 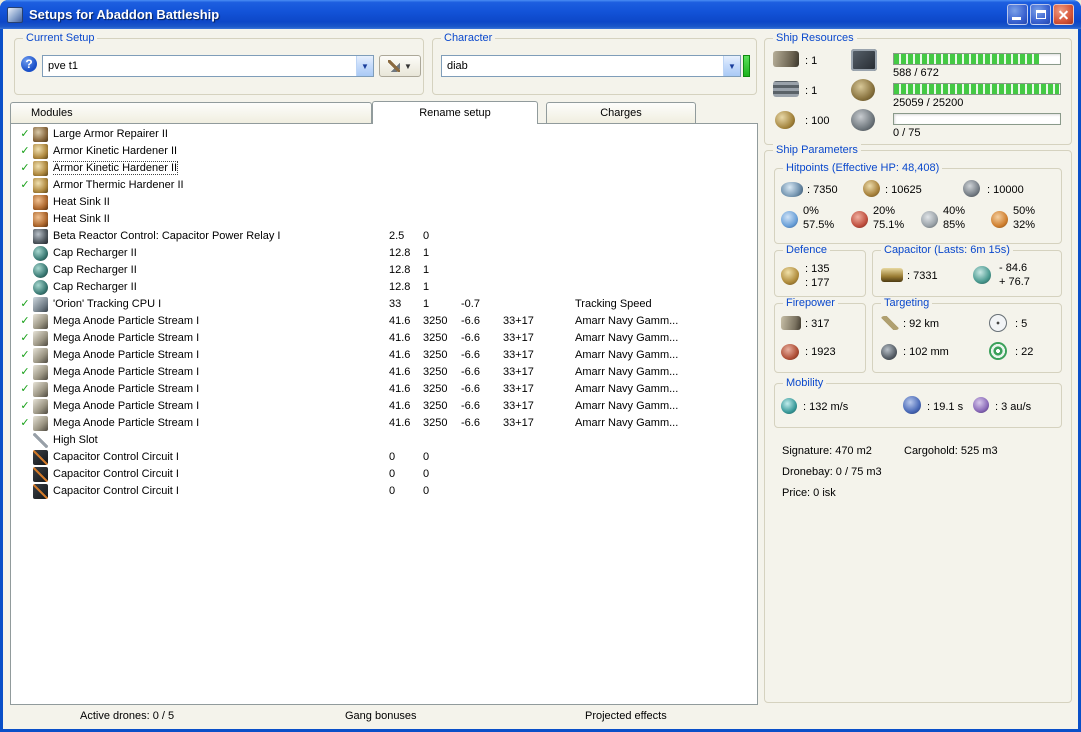 What do you see at coordinates (1017, 14) in the screenshot?
I see `minimize-button` at bounding box center [1017, 14].